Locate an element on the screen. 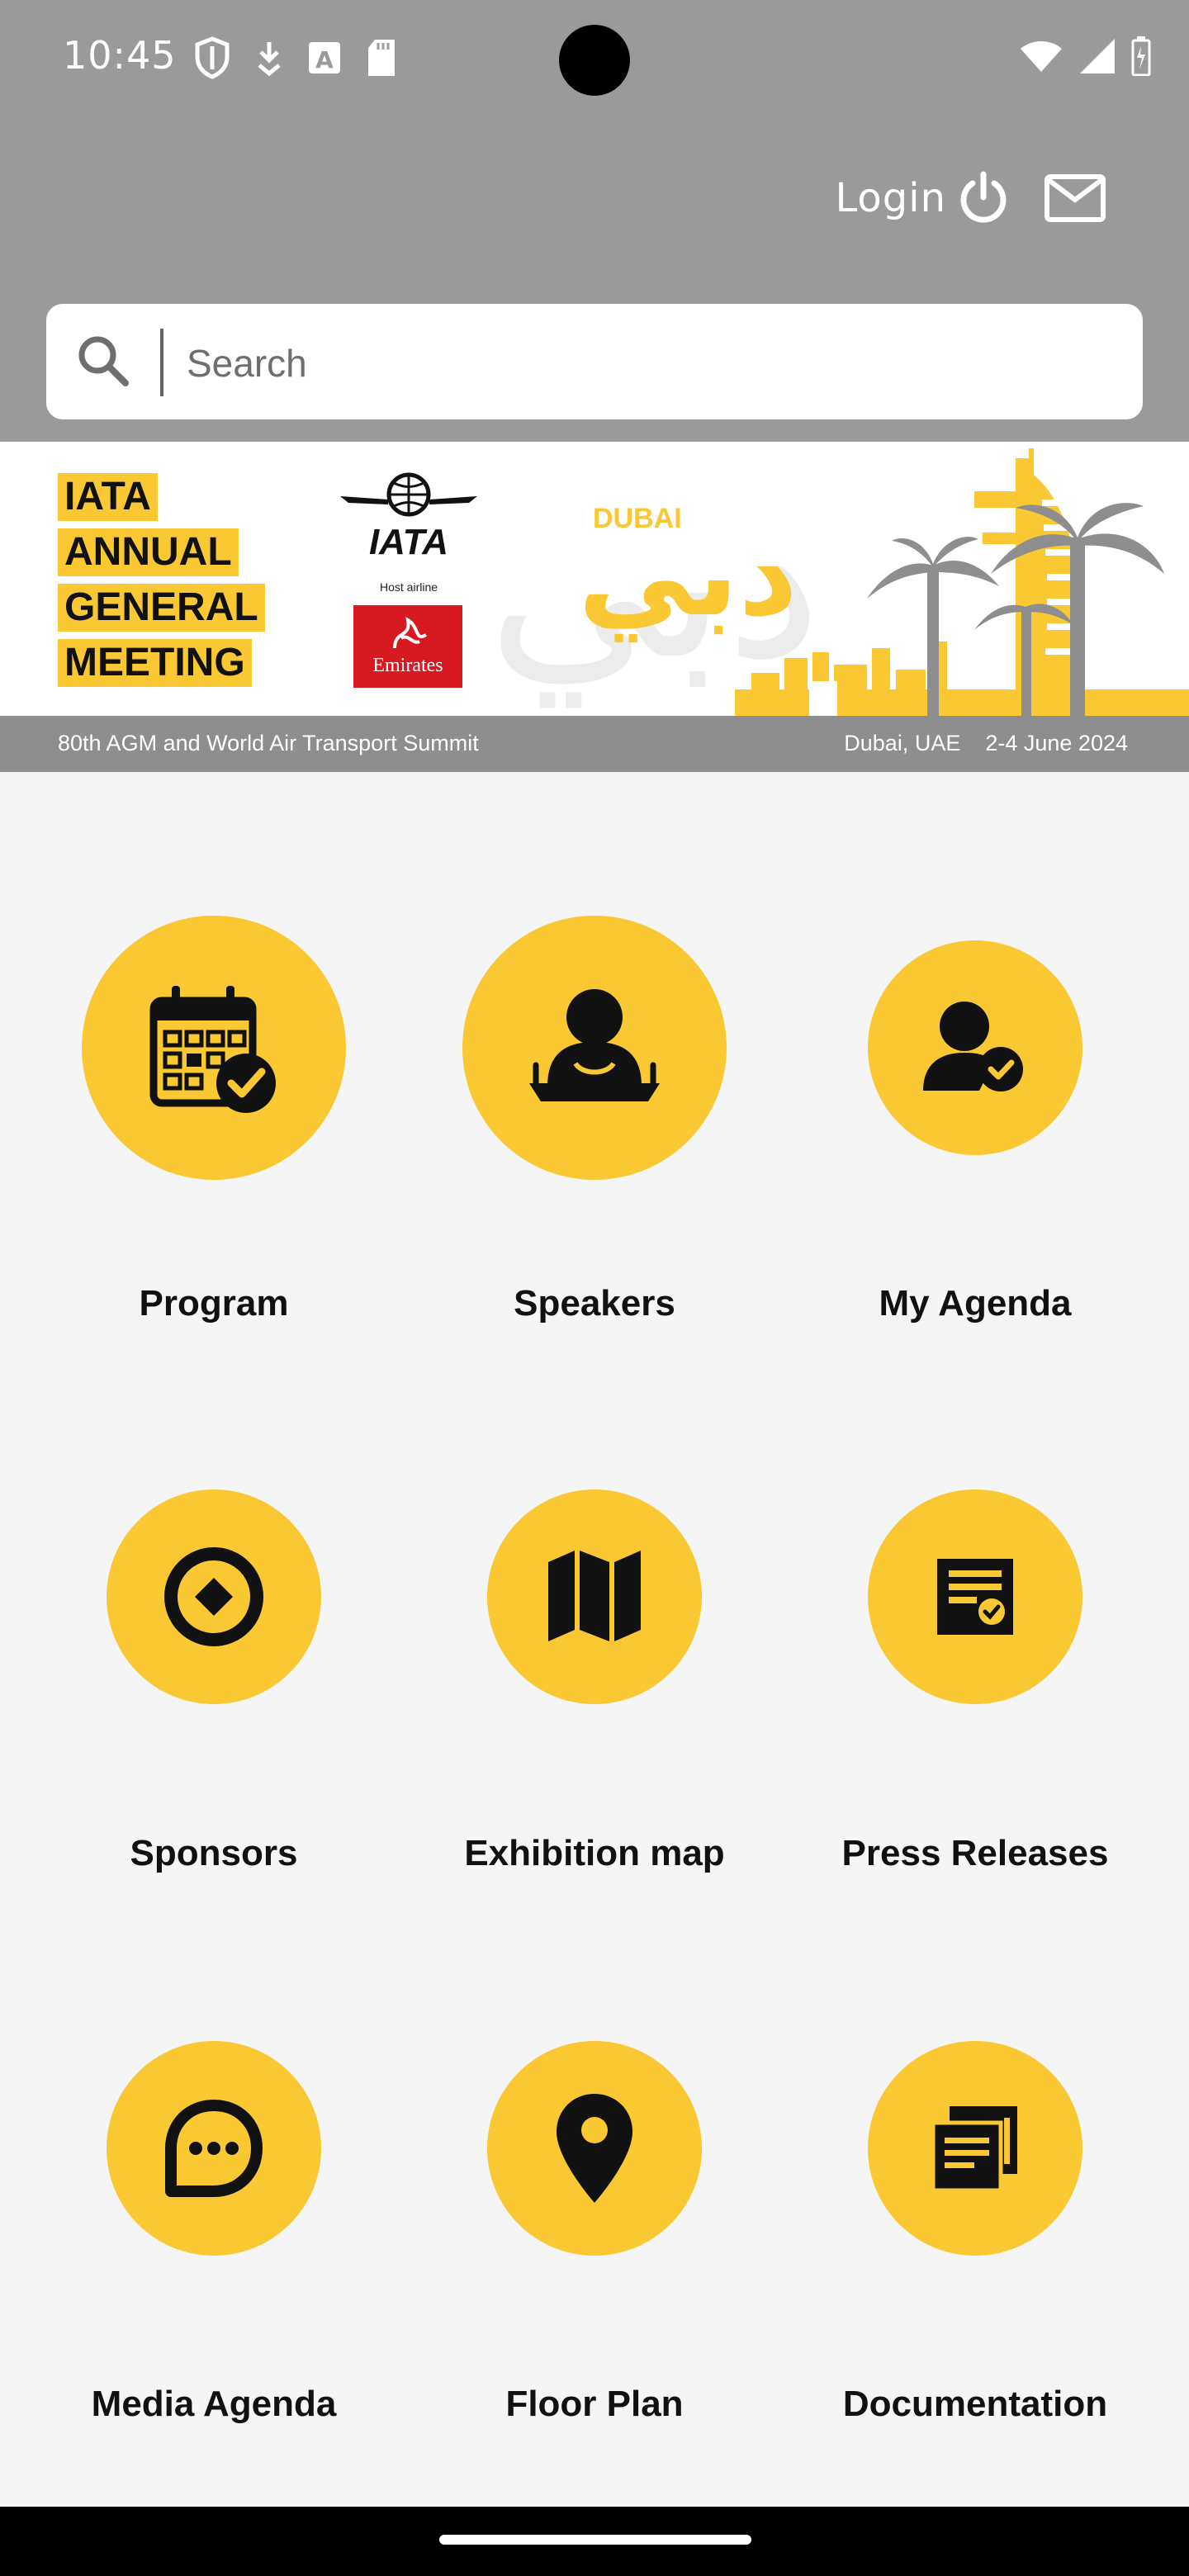 Image resolution: width=1189 pixels, height=2576 pixels. search-bar is located at coordinates (594, 361).